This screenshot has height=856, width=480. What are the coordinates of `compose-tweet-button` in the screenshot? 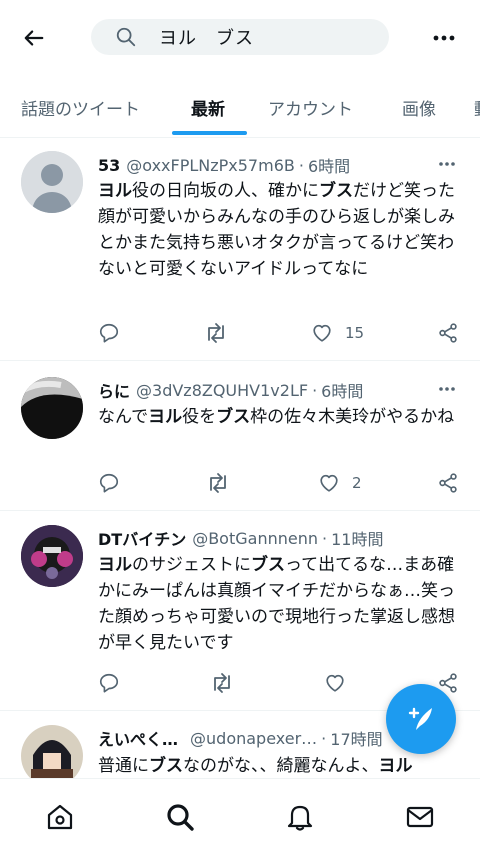 It's located at (421, 719).